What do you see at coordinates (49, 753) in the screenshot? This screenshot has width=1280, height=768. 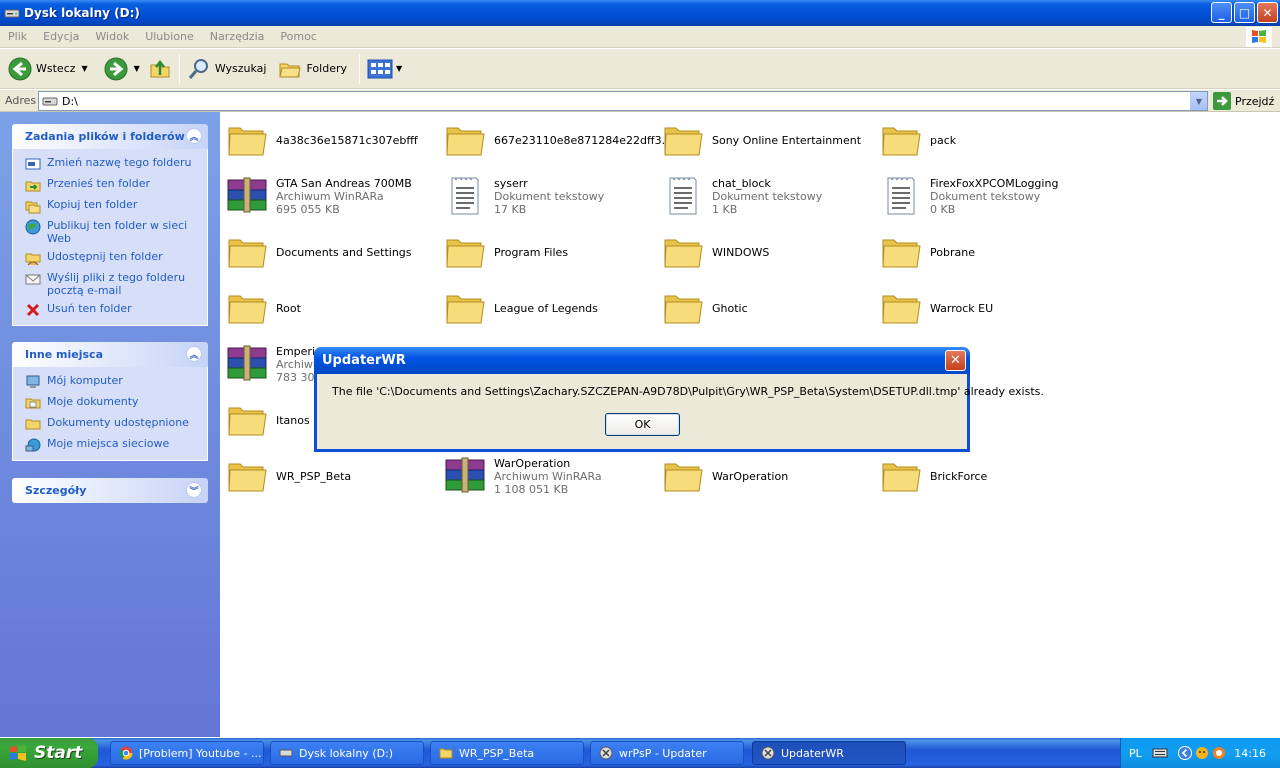 I see `start-button: Start` at bounding box center [49, 753].